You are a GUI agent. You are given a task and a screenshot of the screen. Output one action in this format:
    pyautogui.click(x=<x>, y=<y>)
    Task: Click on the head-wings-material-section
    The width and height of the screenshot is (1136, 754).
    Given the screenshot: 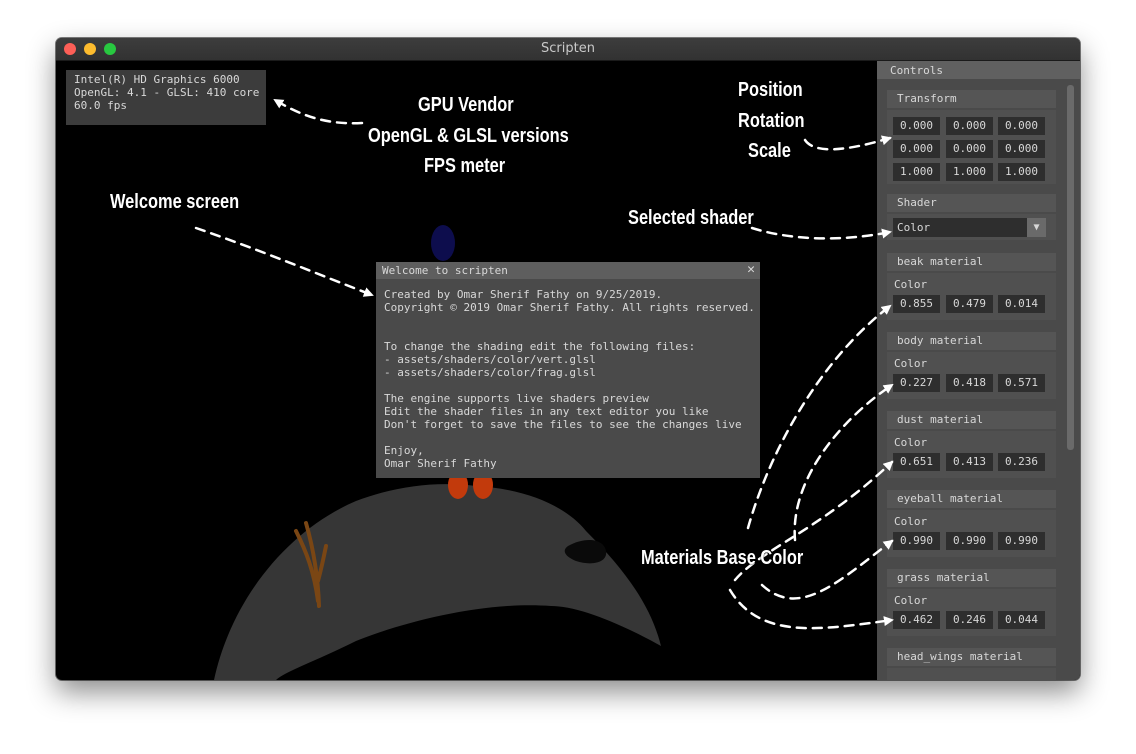 What is the action you would take?
    pyautogui.click(x=971, y=674)
    